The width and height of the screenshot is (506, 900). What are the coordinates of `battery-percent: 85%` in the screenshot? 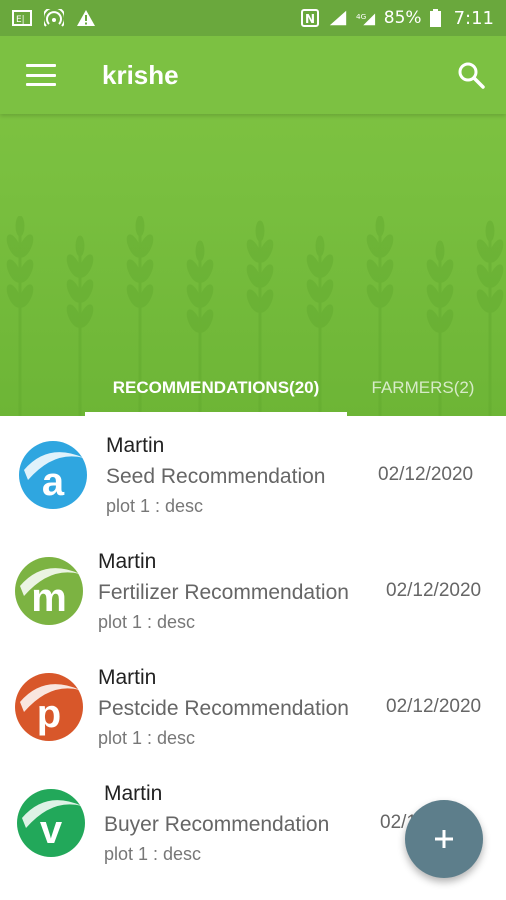 It's located at (402, 18).